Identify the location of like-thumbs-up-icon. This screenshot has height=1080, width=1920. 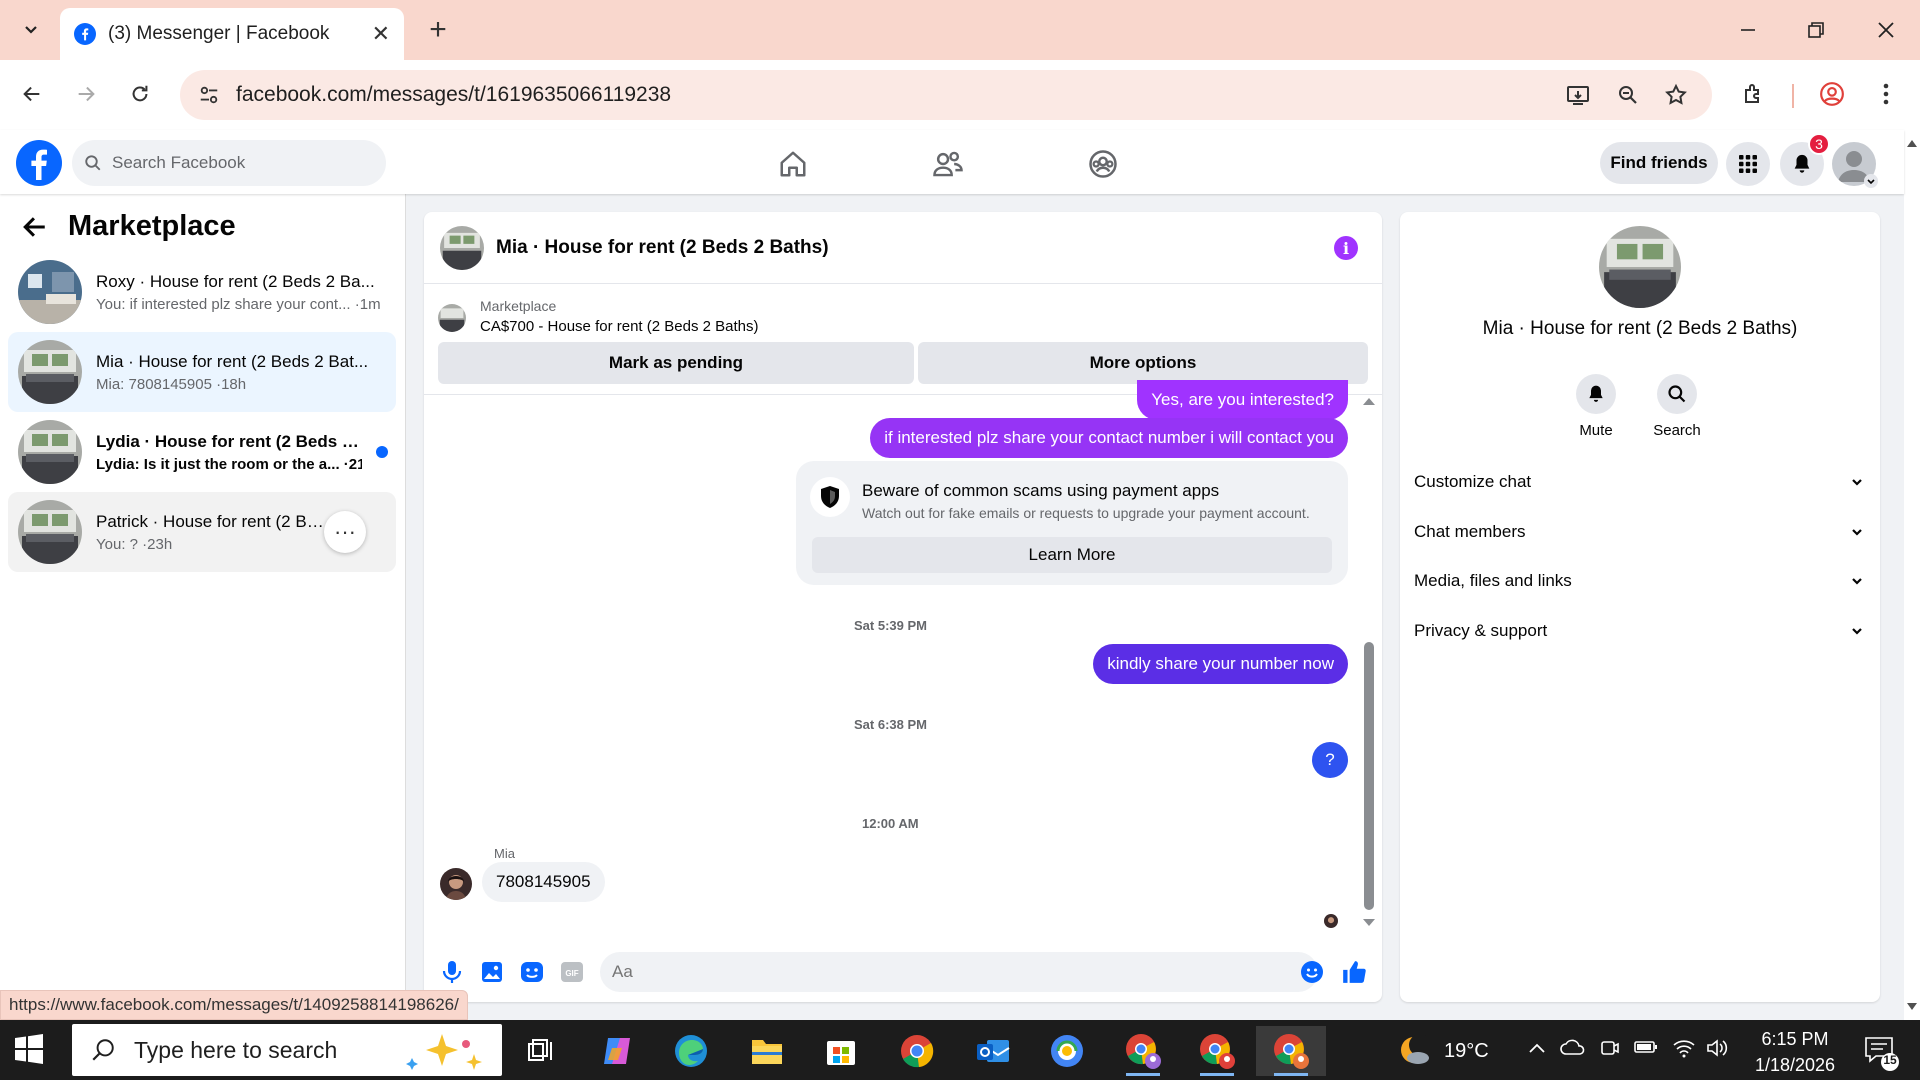
(1354, 972).